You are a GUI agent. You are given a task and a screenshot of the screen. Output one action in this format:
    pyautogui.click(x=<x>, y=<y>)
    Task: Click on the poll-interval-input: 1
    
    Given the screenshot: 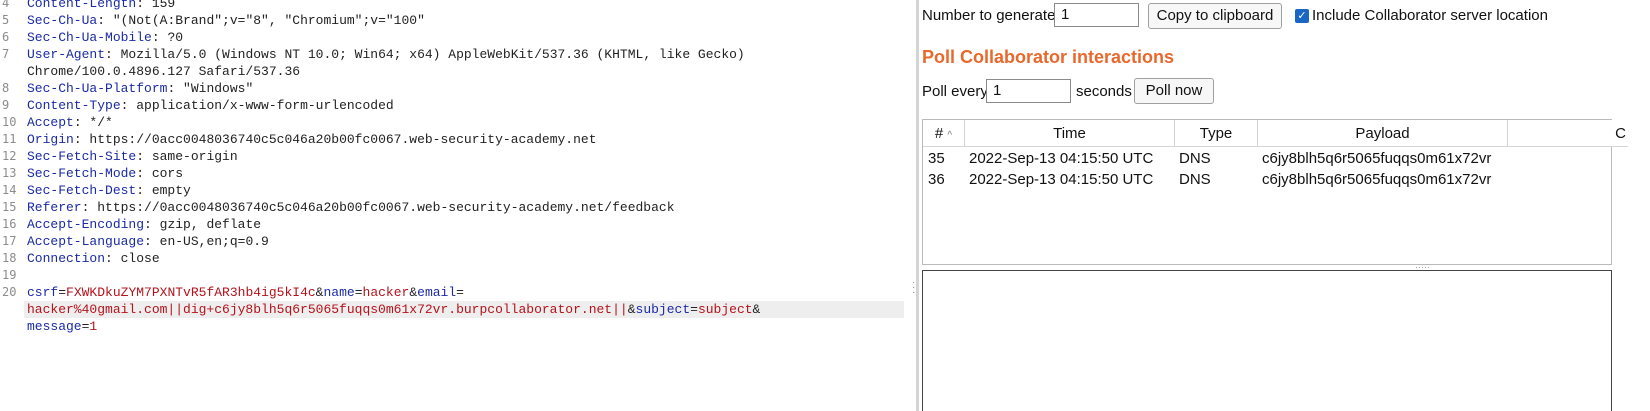 What is the action you would take?
    pyautogui.click(x=1028, y=91)
    